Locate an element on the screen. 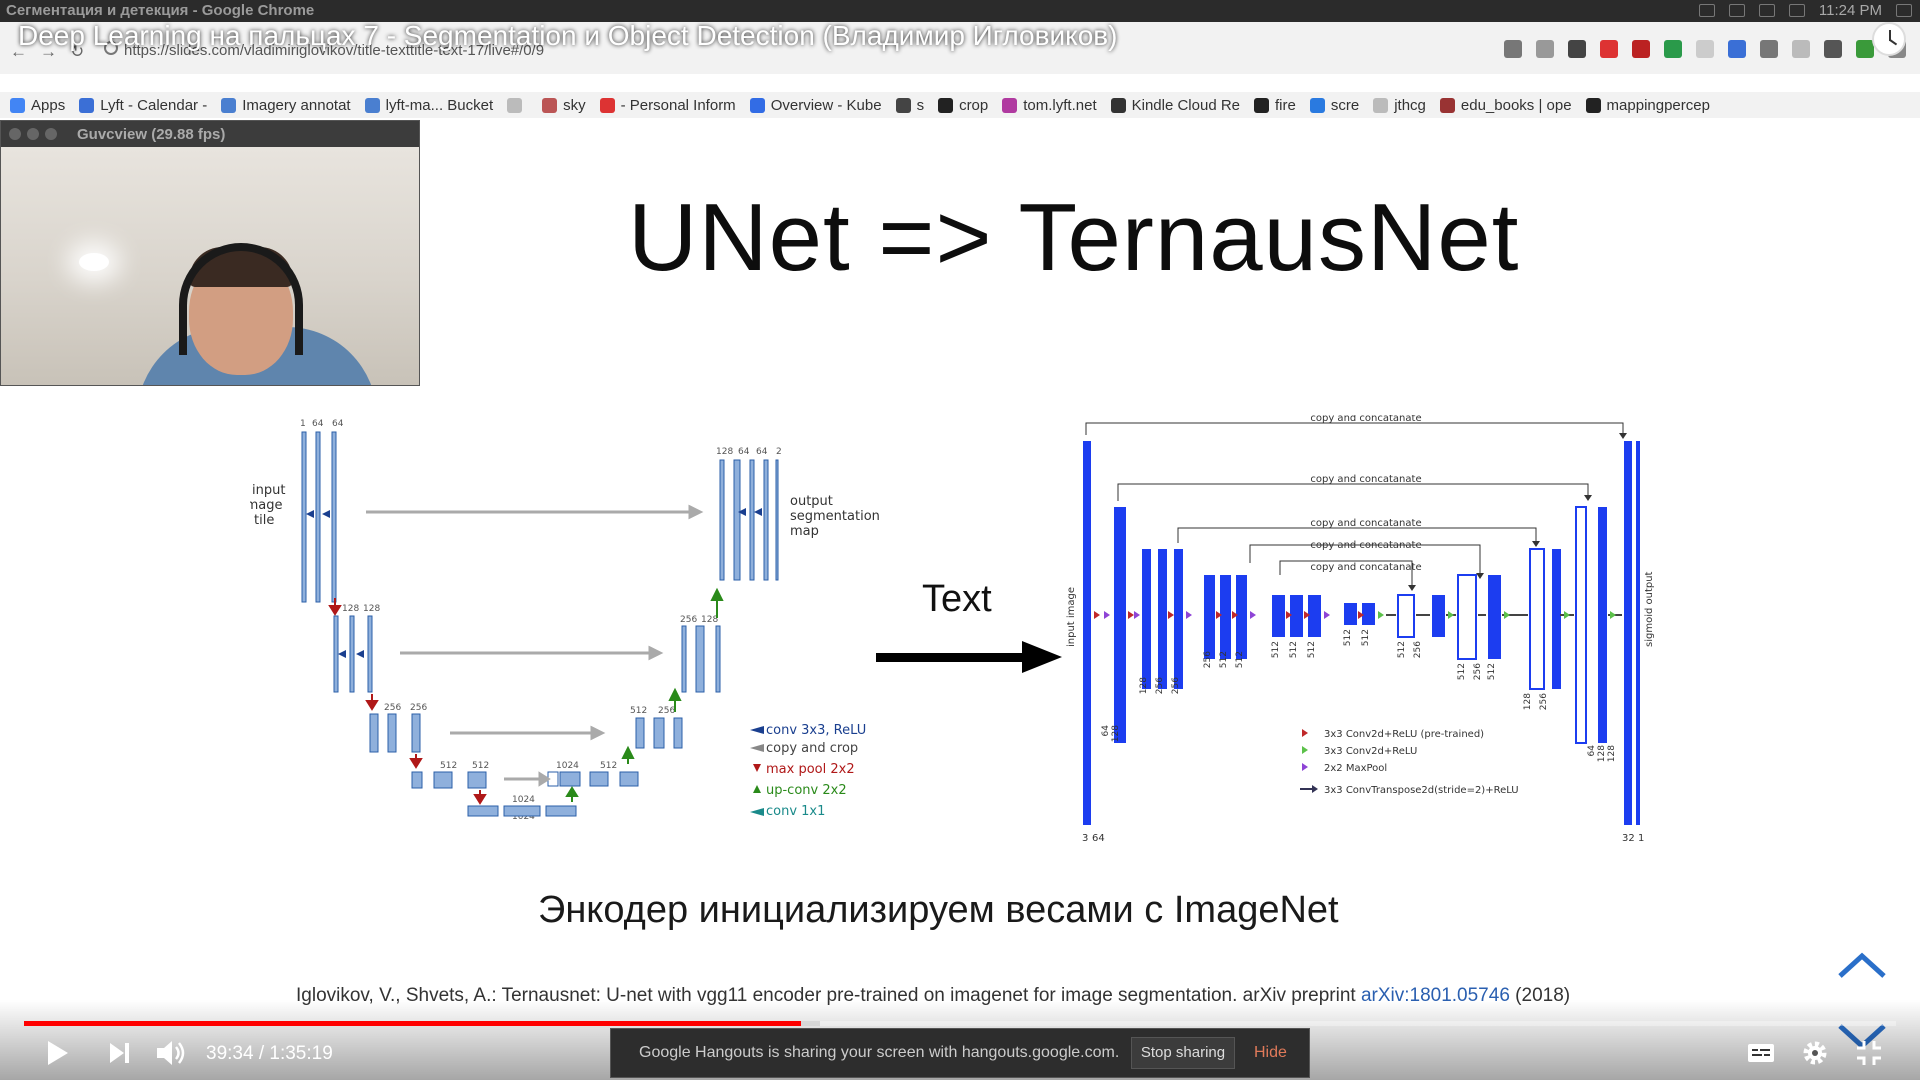 The width and height of the screenshot is (1920, 1080). volume-tray-icon is located at coordinates (1796, 10).